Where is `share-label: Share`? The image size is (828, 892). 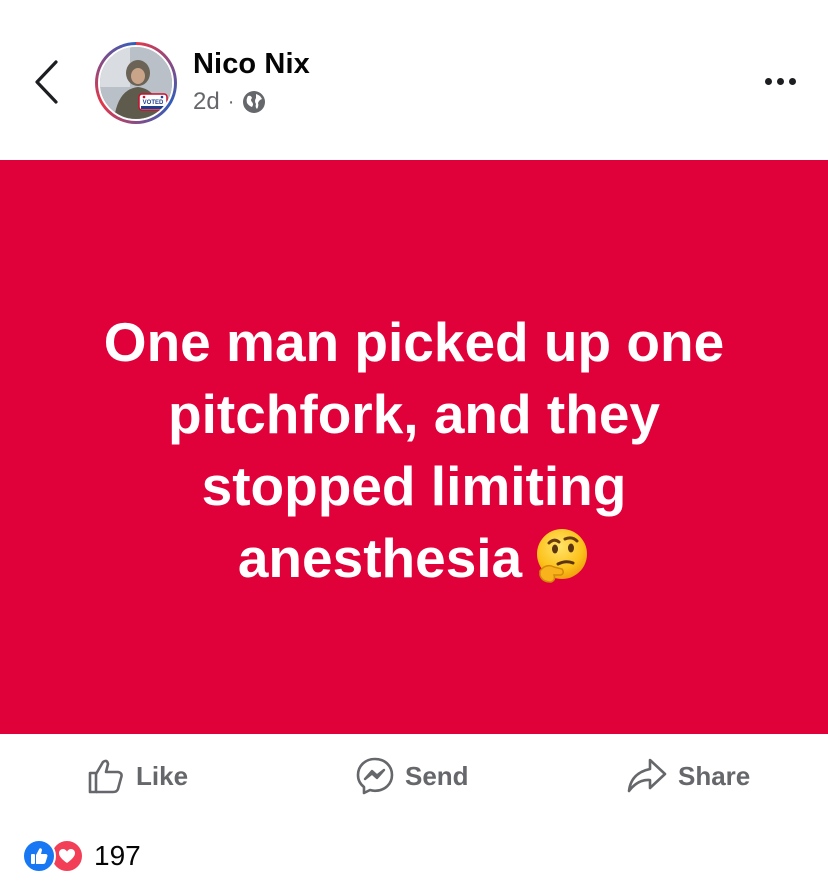 share-label: Share is located at coordinates (714, 775).